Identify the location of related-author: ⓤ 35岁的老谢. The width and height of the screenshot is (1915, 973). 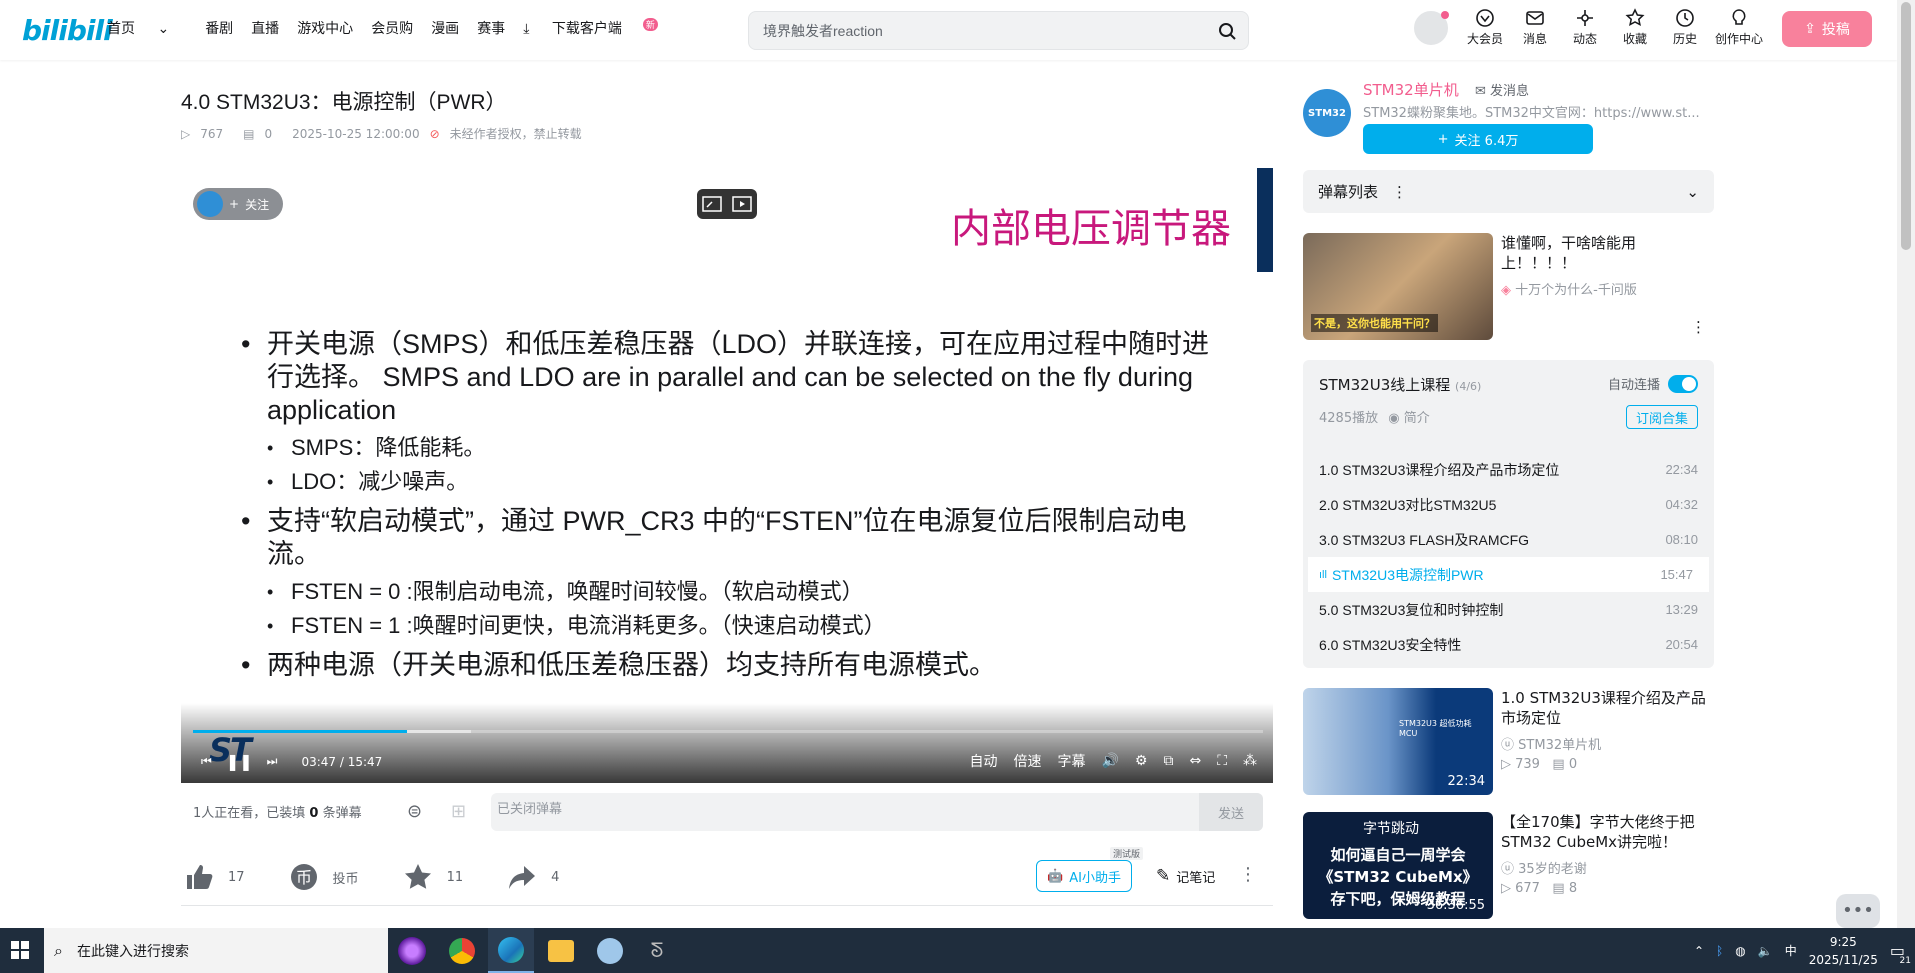
(1544, 867).